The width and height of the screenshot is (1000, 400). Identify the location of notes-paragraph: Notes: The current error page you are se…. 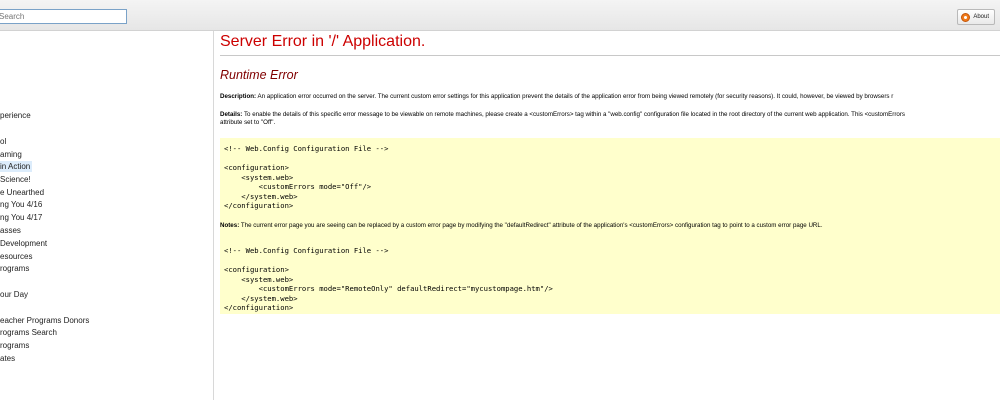
(610, 226).